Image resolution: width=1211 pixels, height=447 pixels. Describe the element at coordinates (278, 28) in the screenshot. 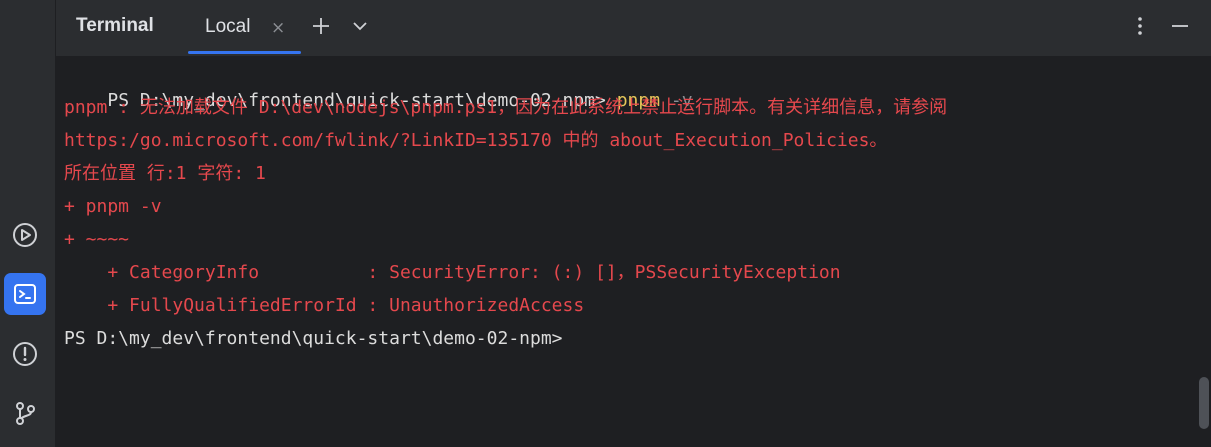

I see `close-icon: ×` at that location.